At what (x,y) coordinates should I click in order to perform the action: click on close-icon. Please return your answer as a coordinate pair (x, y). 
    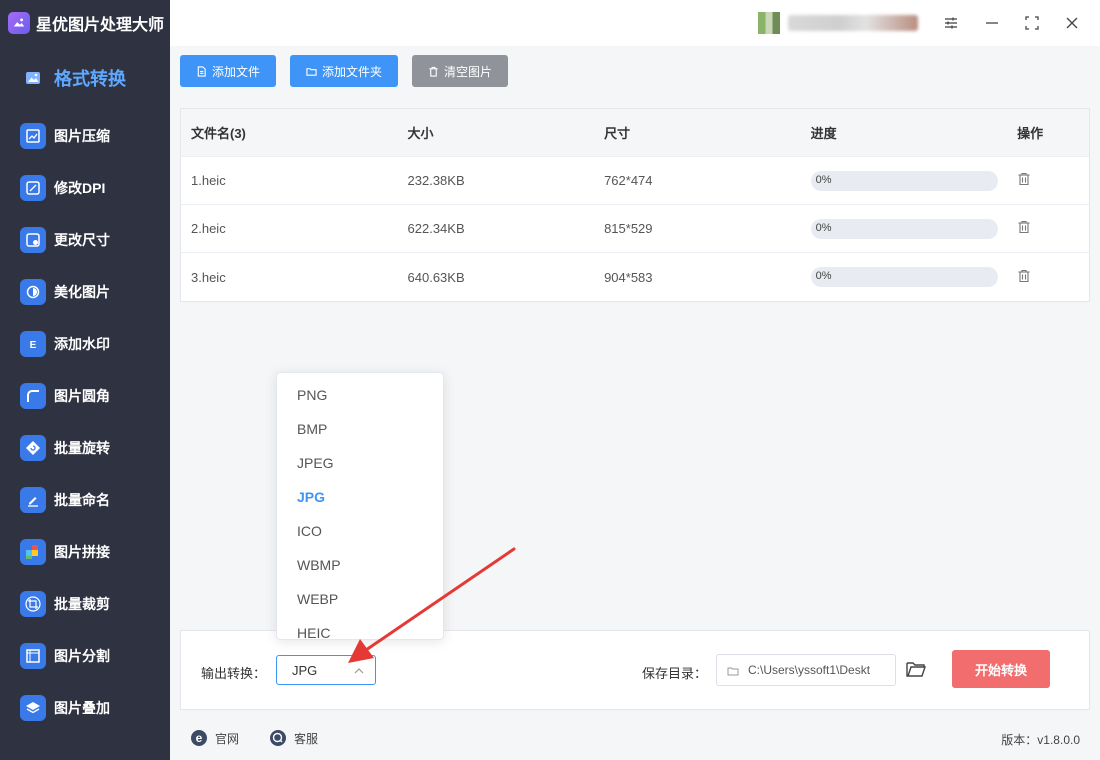
    Looking at the image, I should click on (1072, 23).